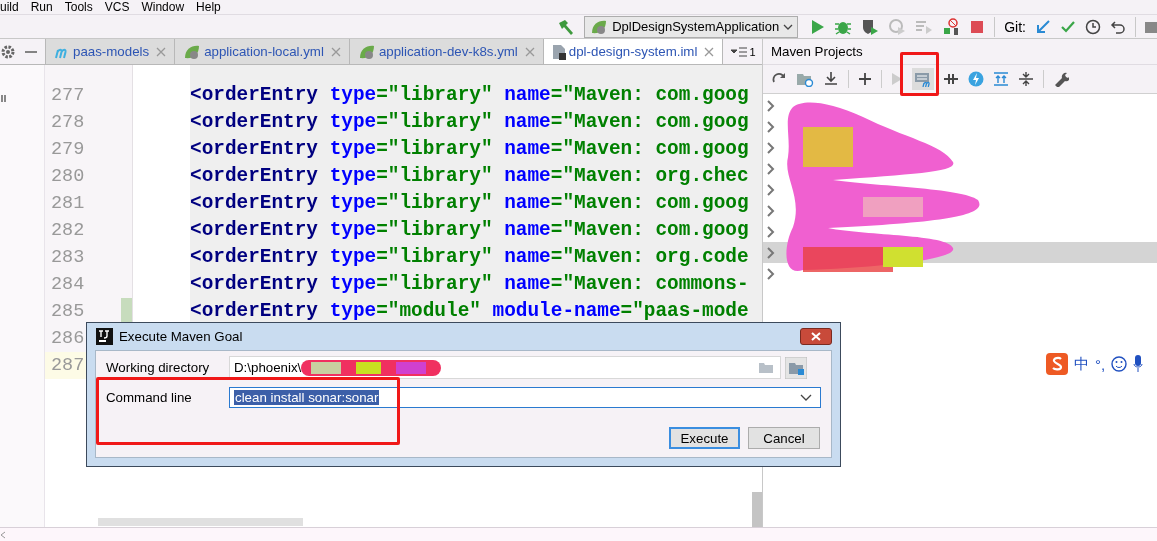 The image size is (1157, 541). I want to click on git-label: Git:, so click(1015, 26).